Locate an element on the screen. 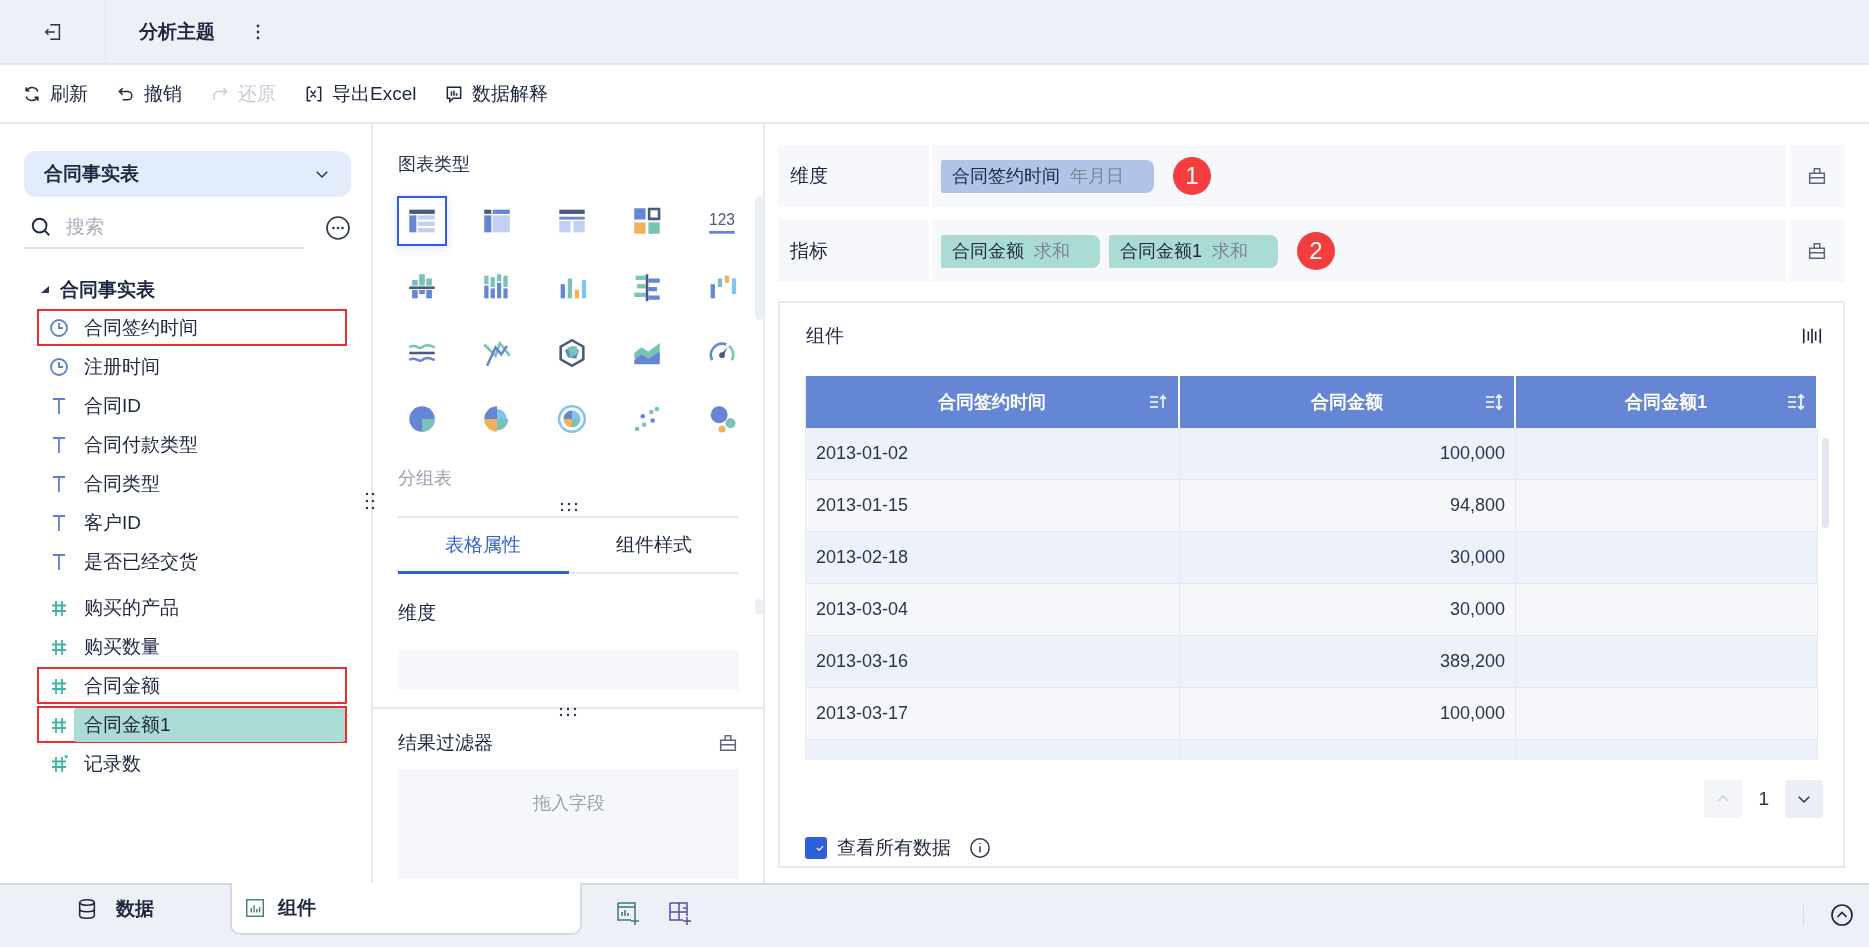  number-badge: 2 is located at coordinates (1316, 251).